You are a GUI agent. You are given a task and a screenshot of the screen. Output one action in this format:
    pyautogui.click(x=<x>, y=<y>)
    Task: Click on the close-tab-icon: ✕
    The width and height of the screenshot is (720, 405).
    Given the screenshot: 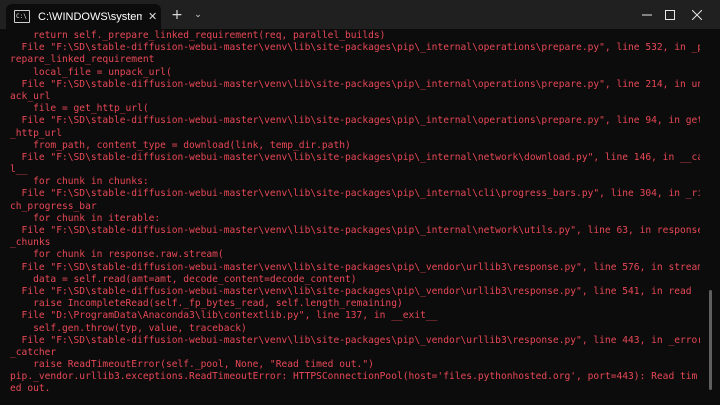 What is the action you would take?
    pyautogui.click(x=152, y=16)
    